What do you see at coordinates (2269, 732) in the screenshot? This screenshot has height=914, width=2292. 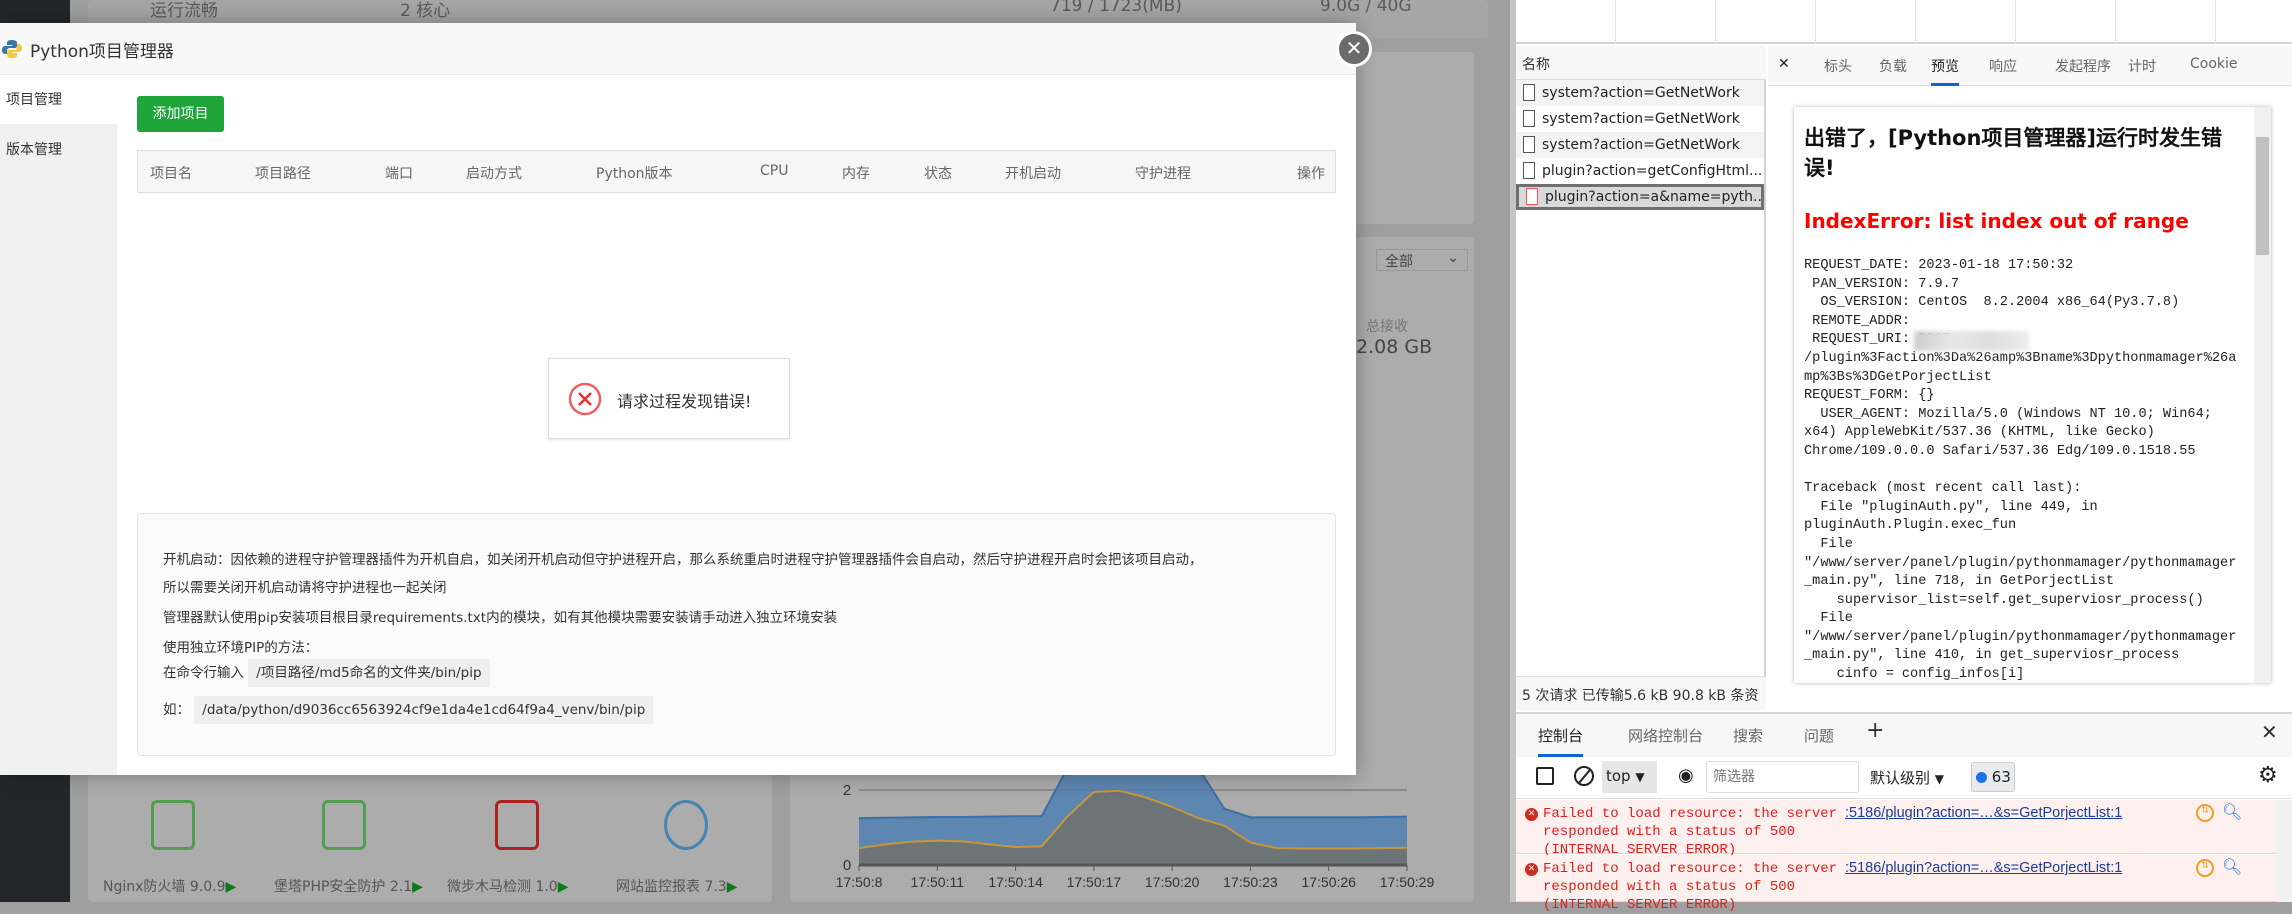 I see `close-drawer-icon: ✕` at bounding box center [2269, 732].